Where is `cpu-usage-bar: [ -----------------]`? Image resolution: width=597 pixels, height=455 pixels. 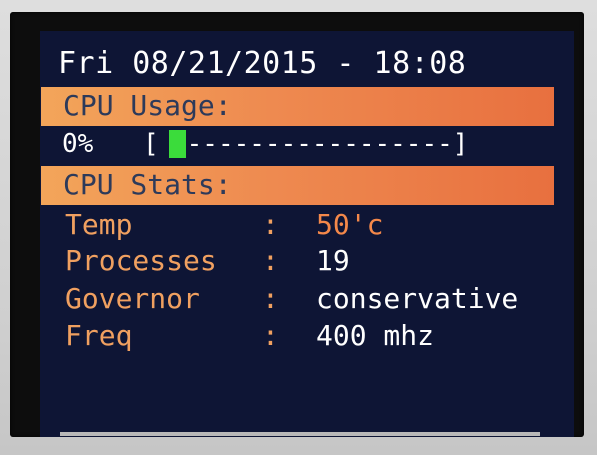 cpu-usage-bar: [ -----------------] is located at coordinates (306, 144).